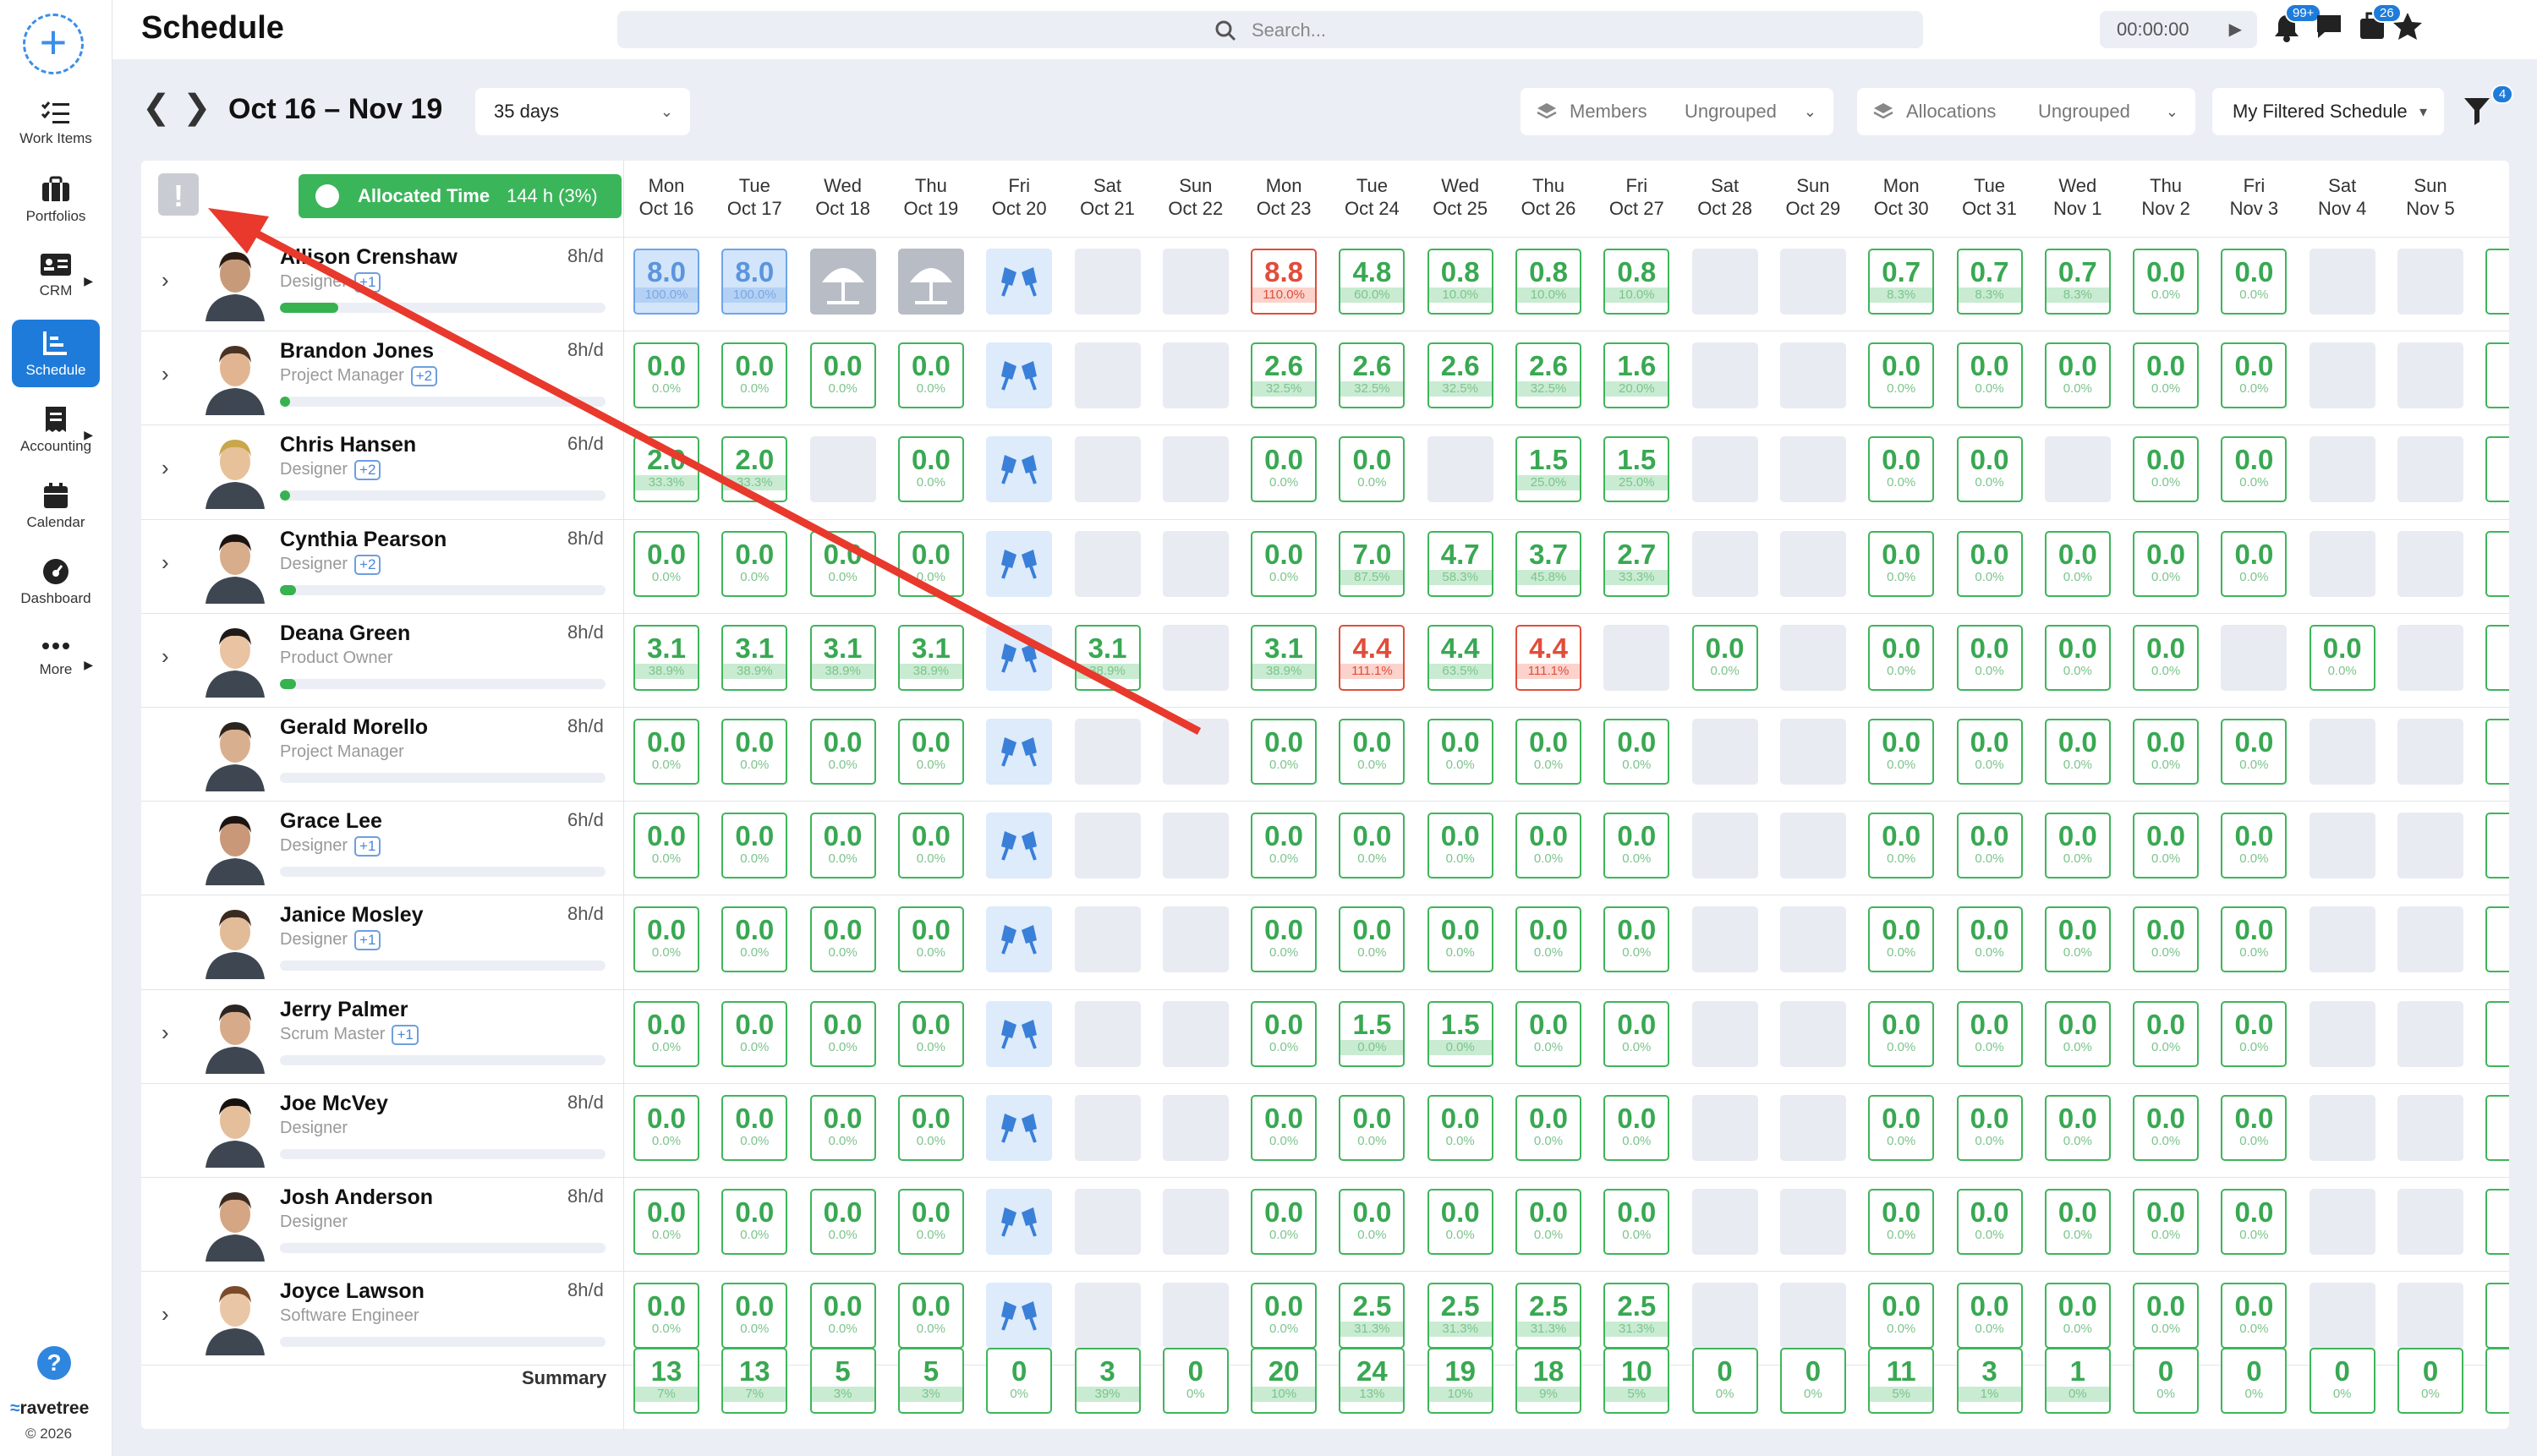 This screenshot has height=1456, width=2537. I want to click on person-name: Janice Mosley, so click(352, 915).